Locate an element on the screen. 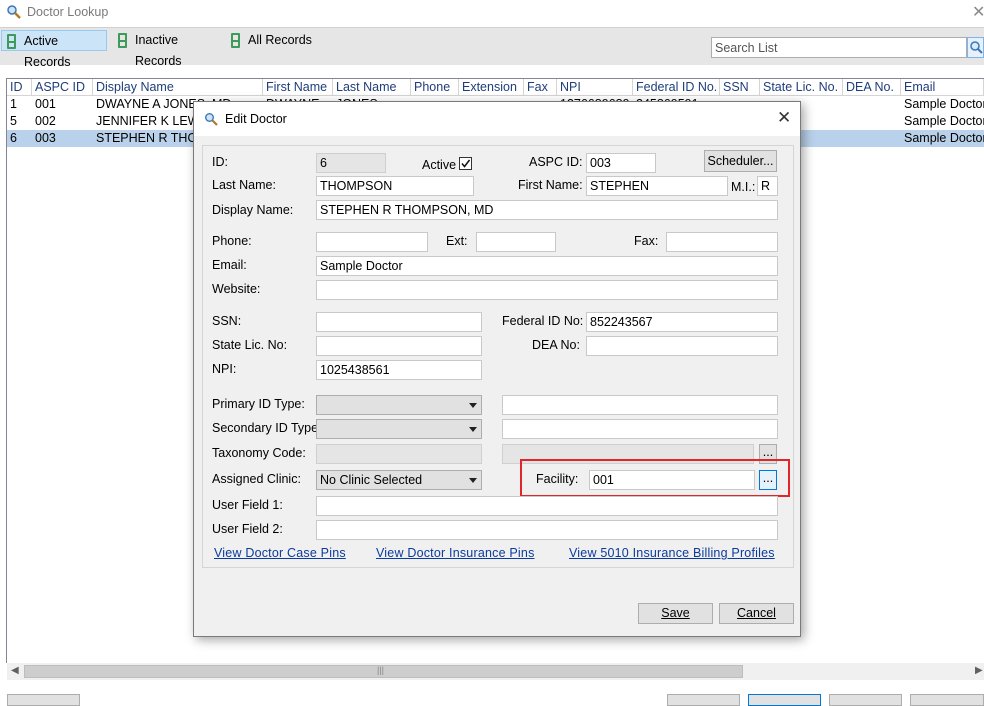  fax-field is located at coordinates (722, 242).